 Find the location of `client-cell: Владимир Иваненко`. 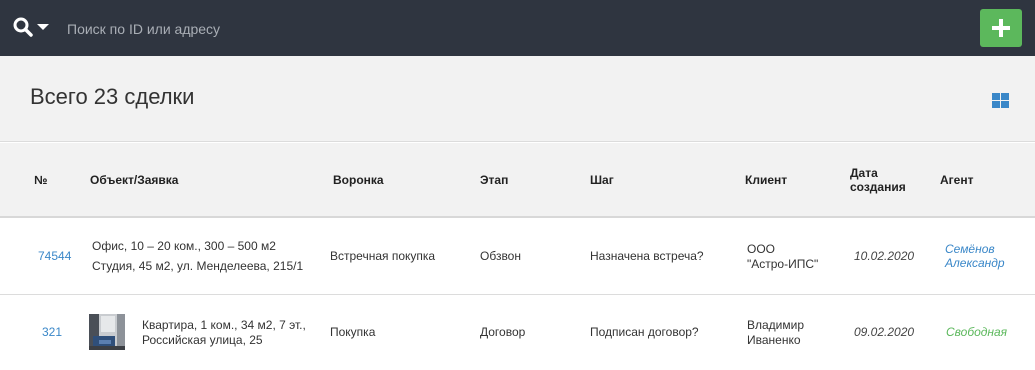

client-cell: Владимир Иваненко is located at coordinates (775, 333).